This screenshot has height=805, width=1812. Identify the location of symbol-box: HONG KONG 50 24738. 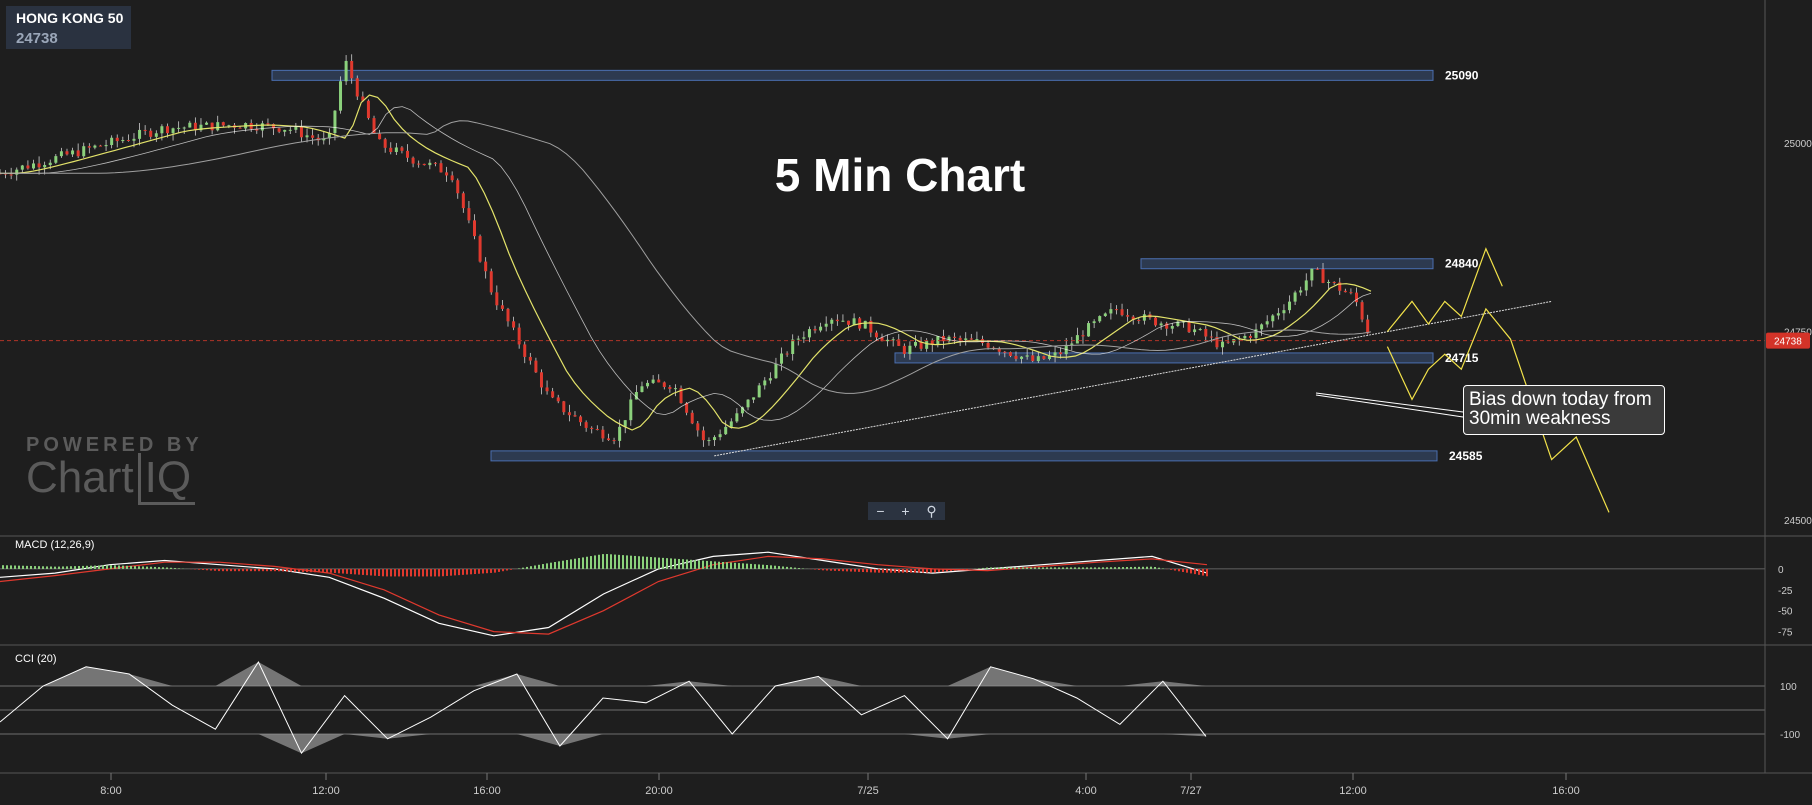
(68, 27).